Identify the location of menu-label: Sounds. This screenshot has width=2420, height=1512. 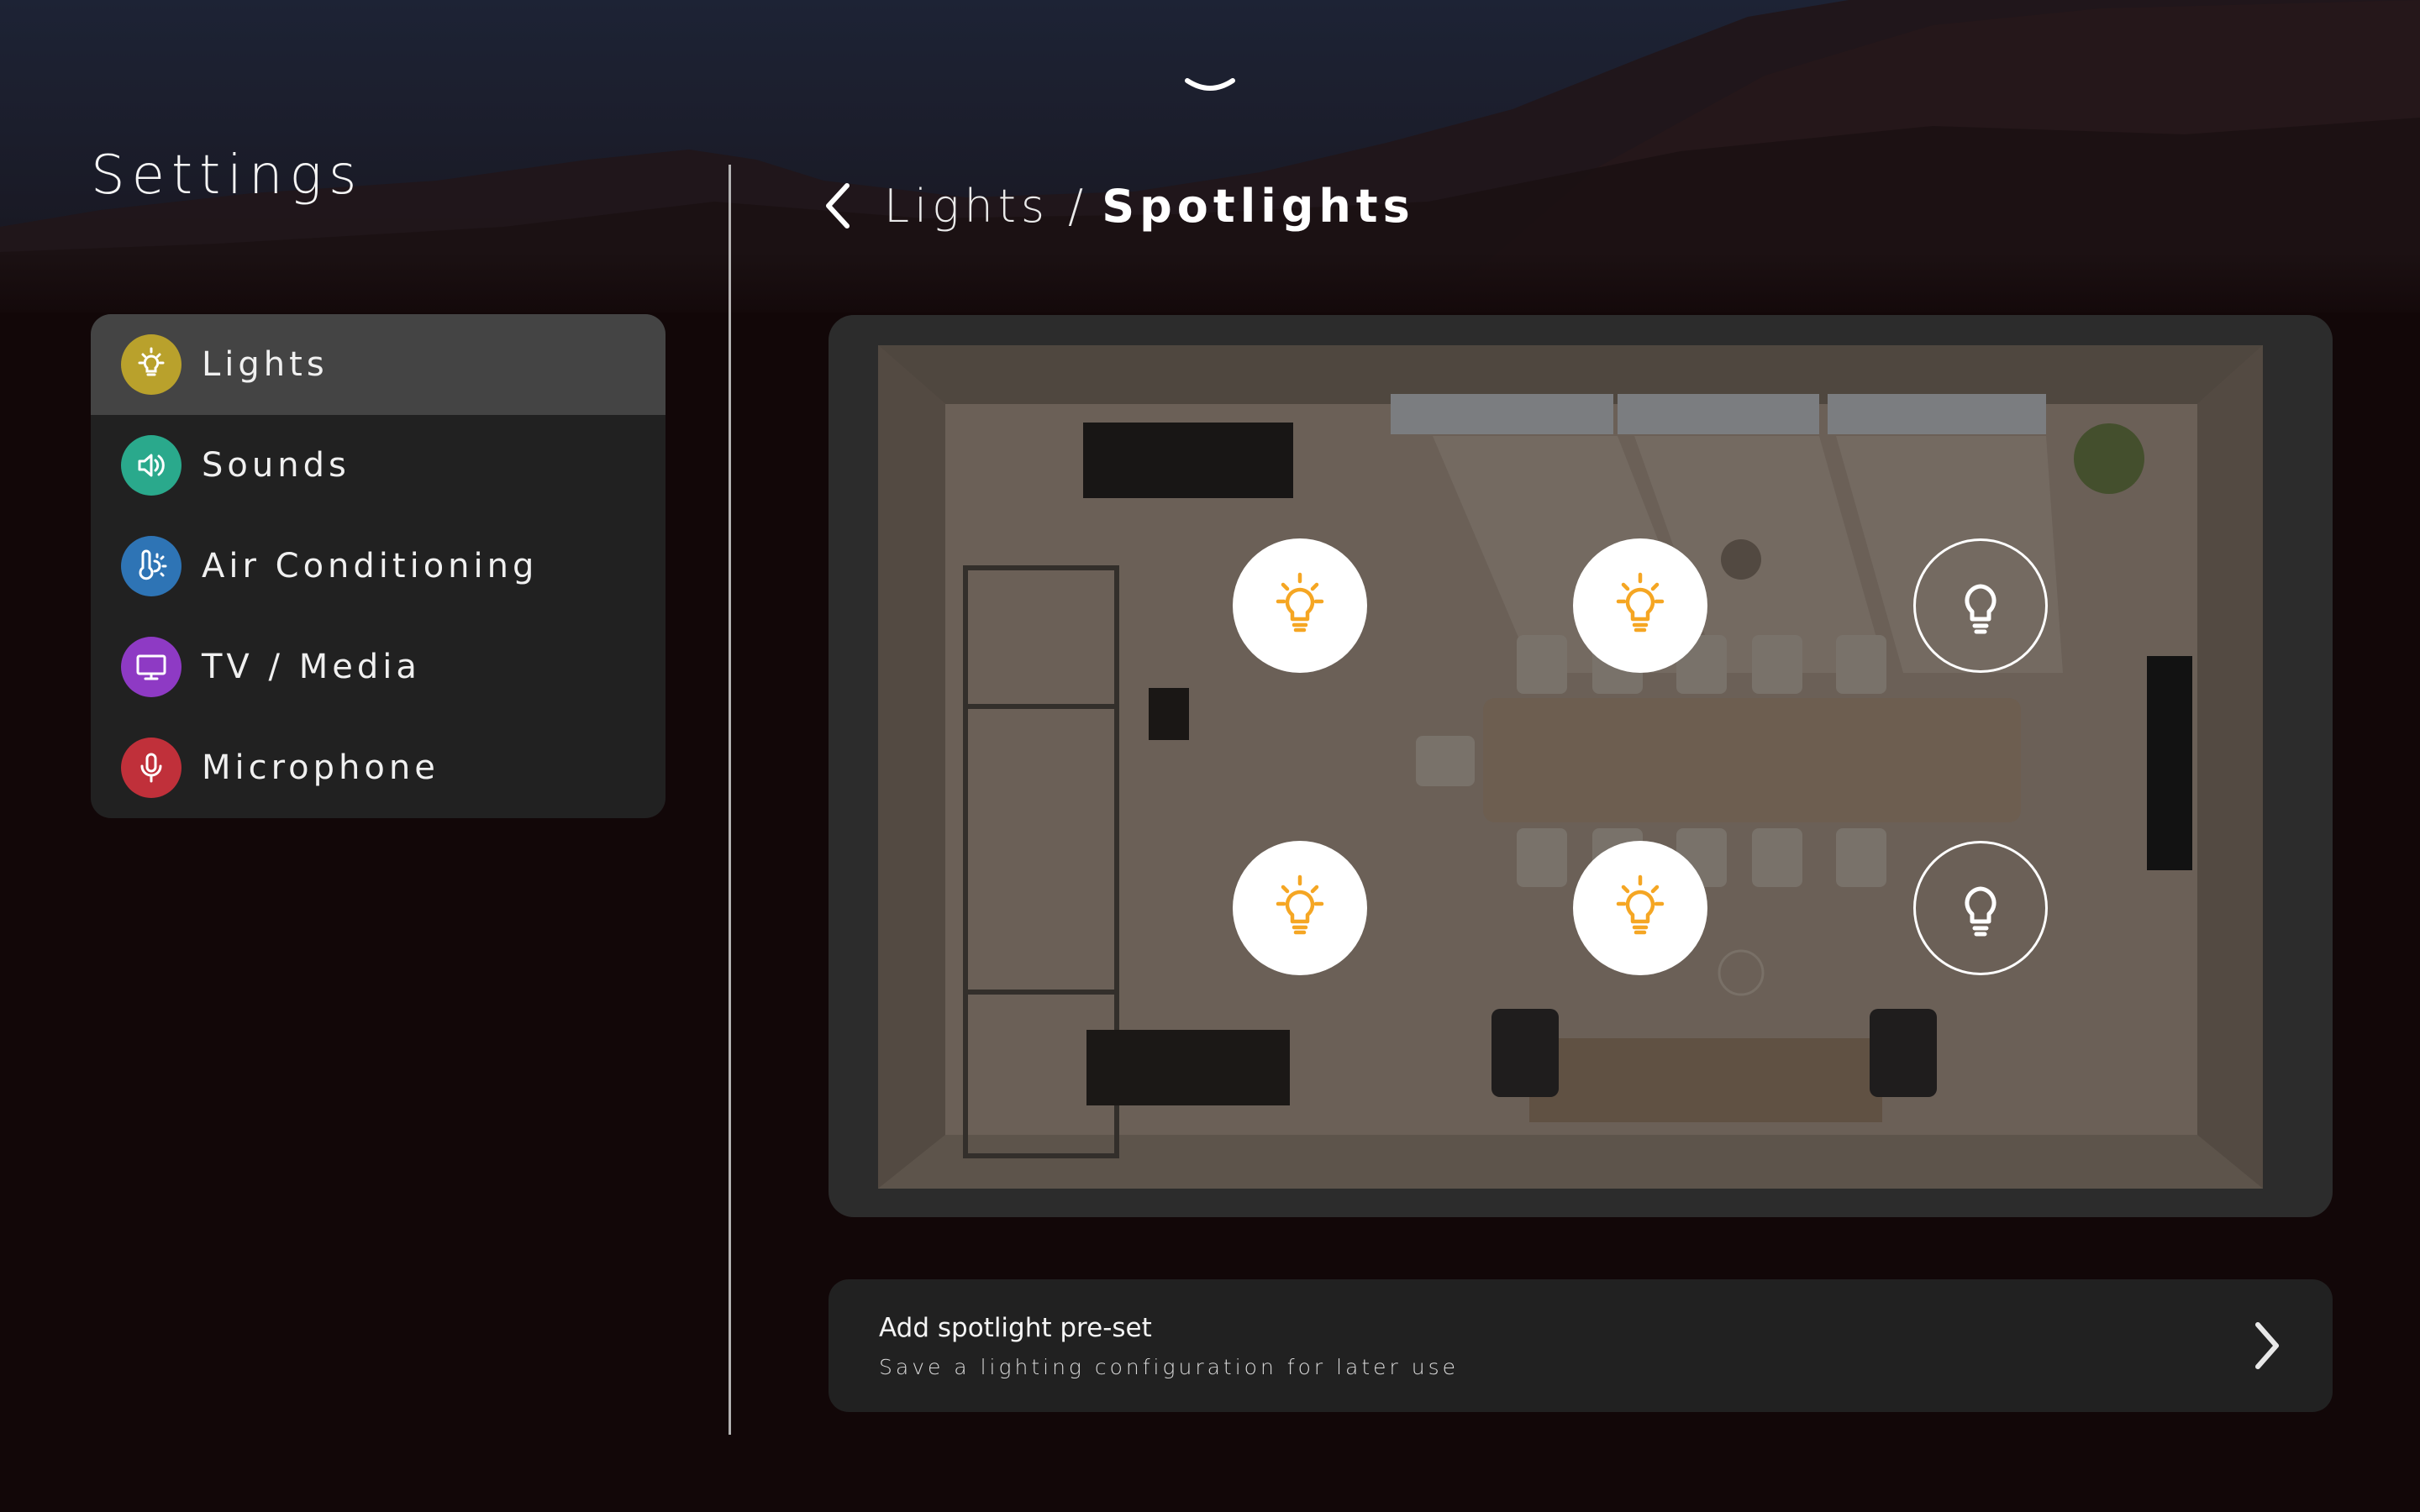
(276, 465).